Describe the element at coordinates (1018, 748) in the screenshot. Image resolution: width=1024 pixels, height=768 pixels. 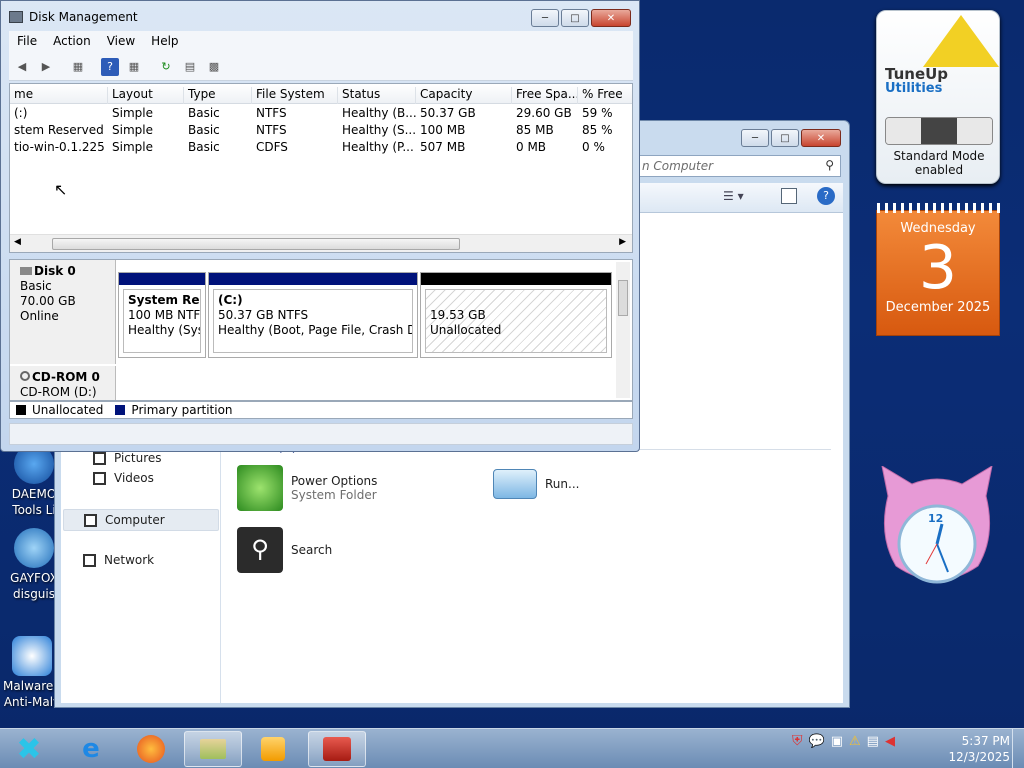
I see `show-desktop-button` at that location.